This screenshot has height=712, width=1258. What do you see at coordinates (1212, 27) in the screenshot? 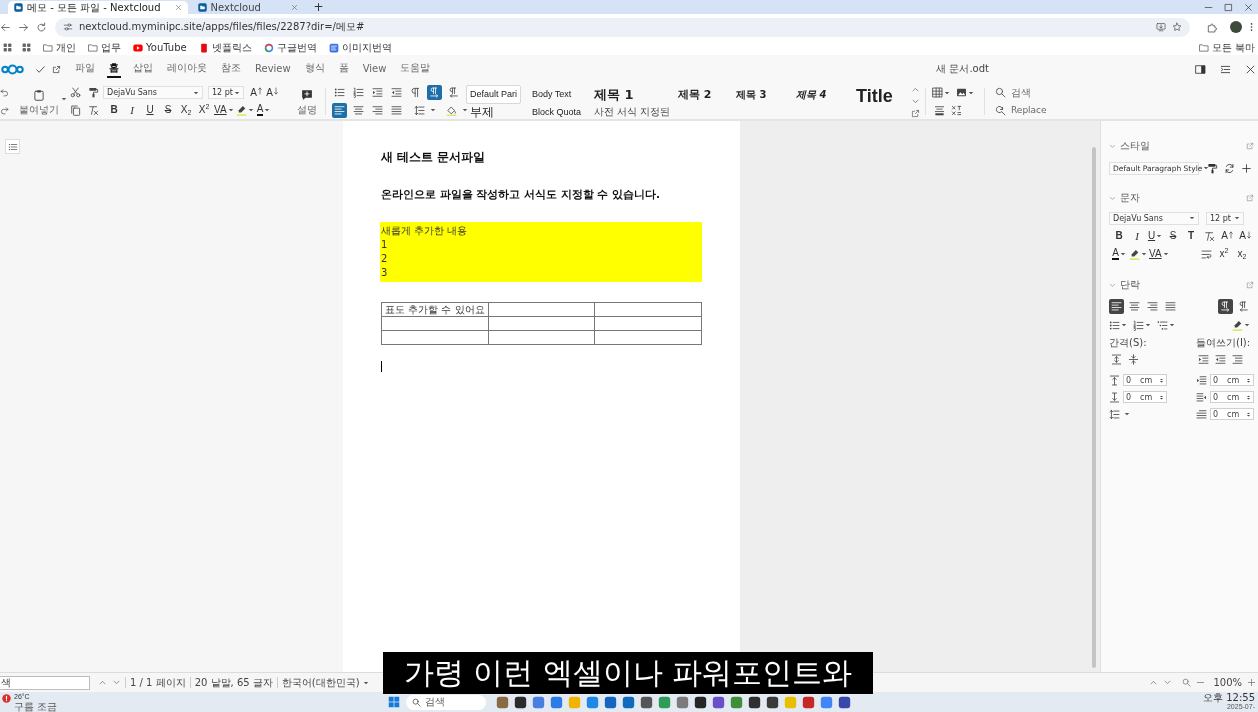
I see `puzzle-icon` at bounding box center [1212, 27].